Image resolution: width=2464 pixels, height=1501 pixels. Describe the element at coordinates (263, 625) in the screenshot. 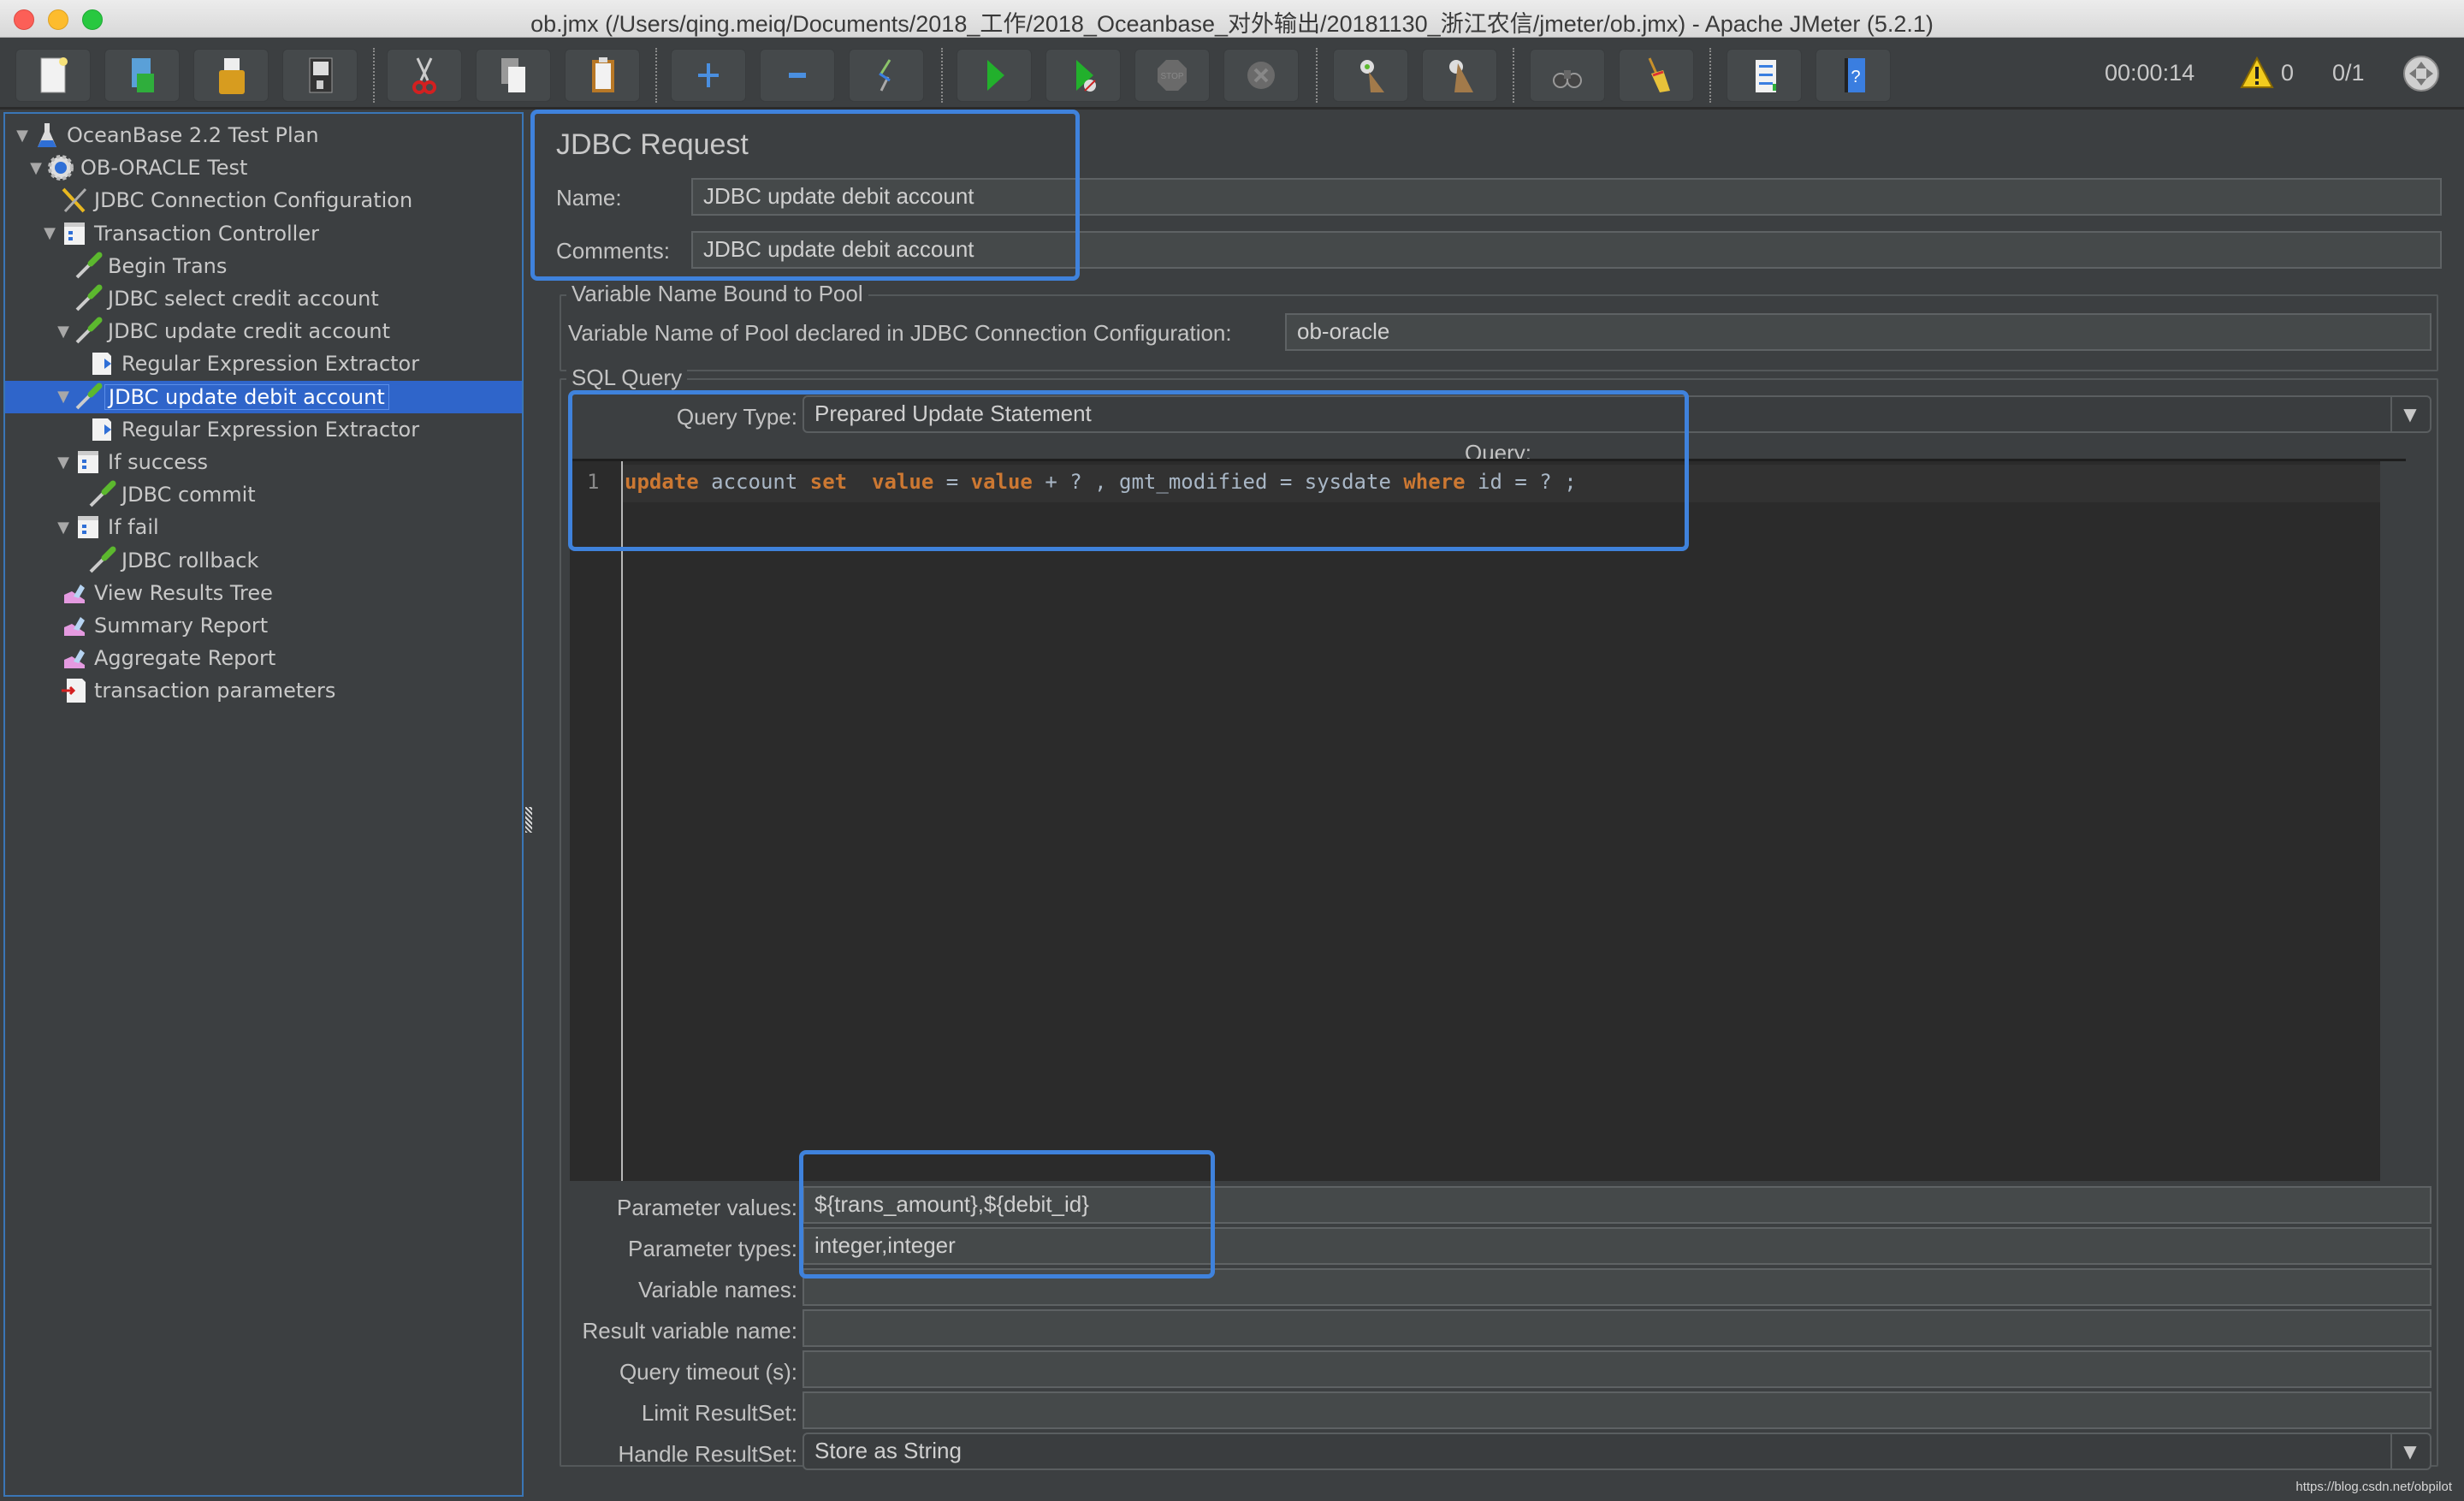

I see `tree-item: Summary Report` at that location.